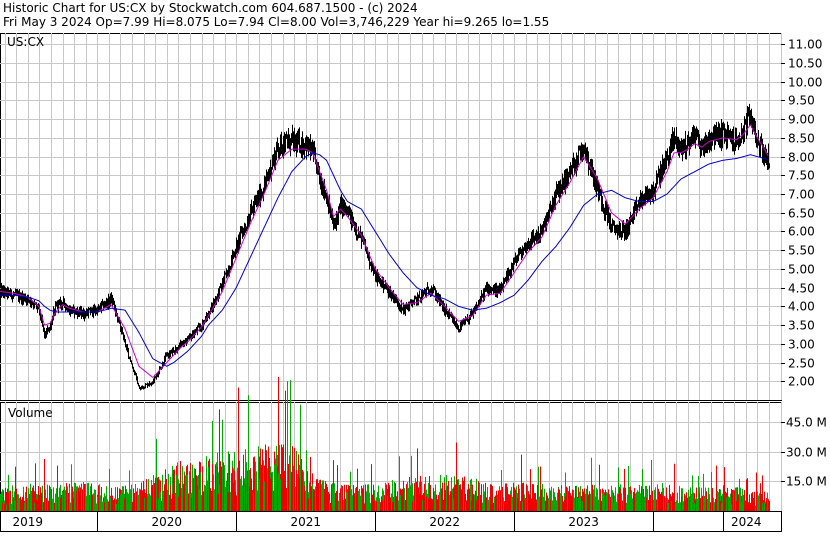  Describe the element at coordinates (805, 83) in the screenshot. I see `y-tick-label: 10.00` at that location.